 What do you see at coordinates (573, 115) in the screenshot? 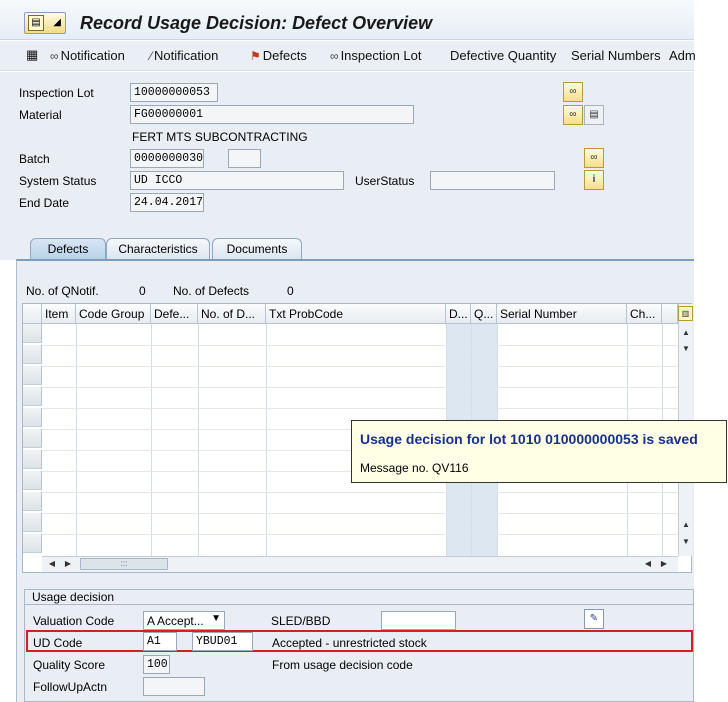
I see `display-material-glasses-icon: ∞` at bounding box center [573, 115].